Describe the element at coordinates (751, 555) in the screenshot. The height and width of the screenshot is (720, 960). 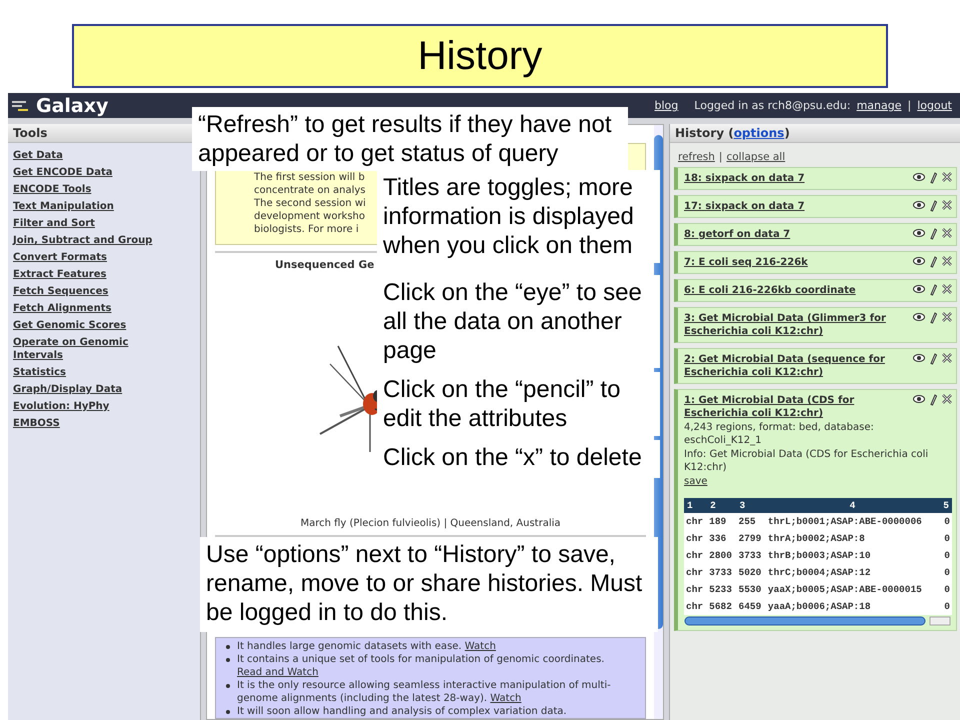
I see `table-cell: 3733` at that location.